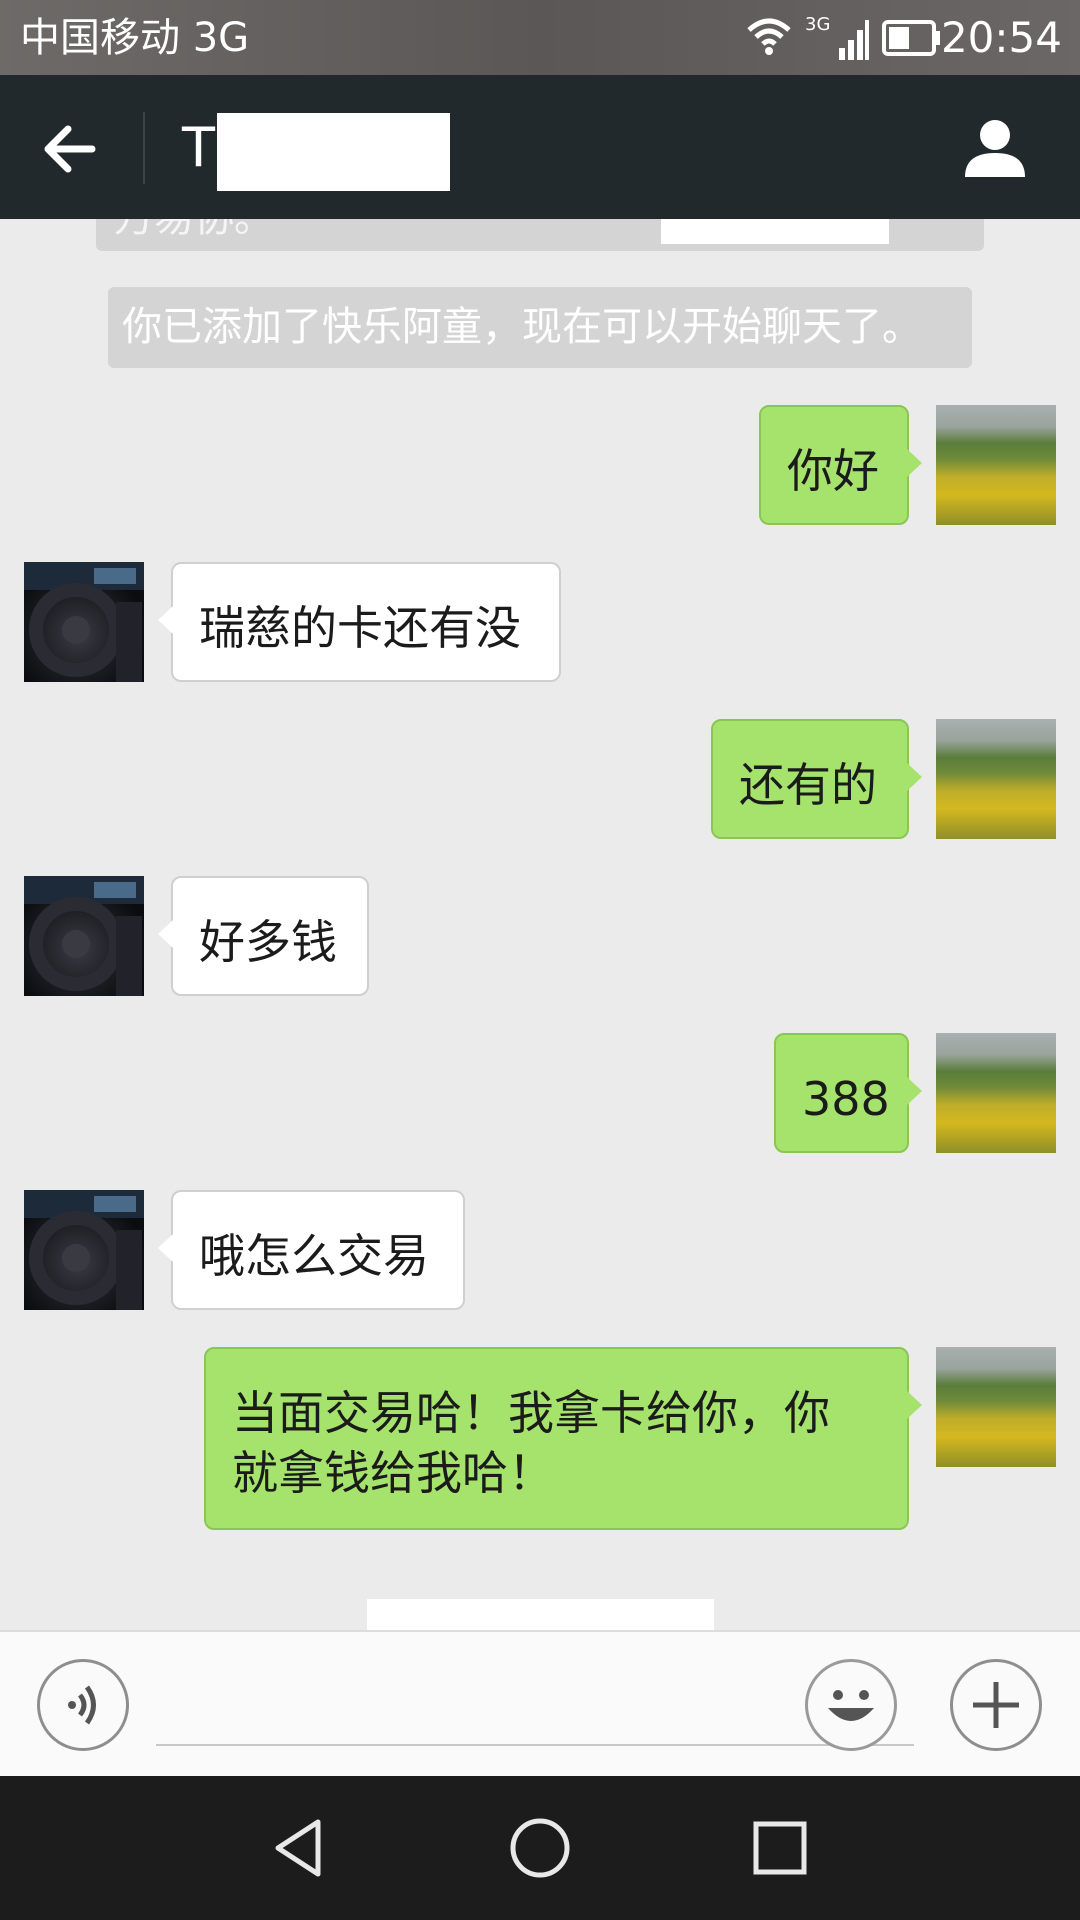 This screenshot has width=1080, height=1920. I want to click on carrier-label: 中国移动 3G, so click(135, 38).